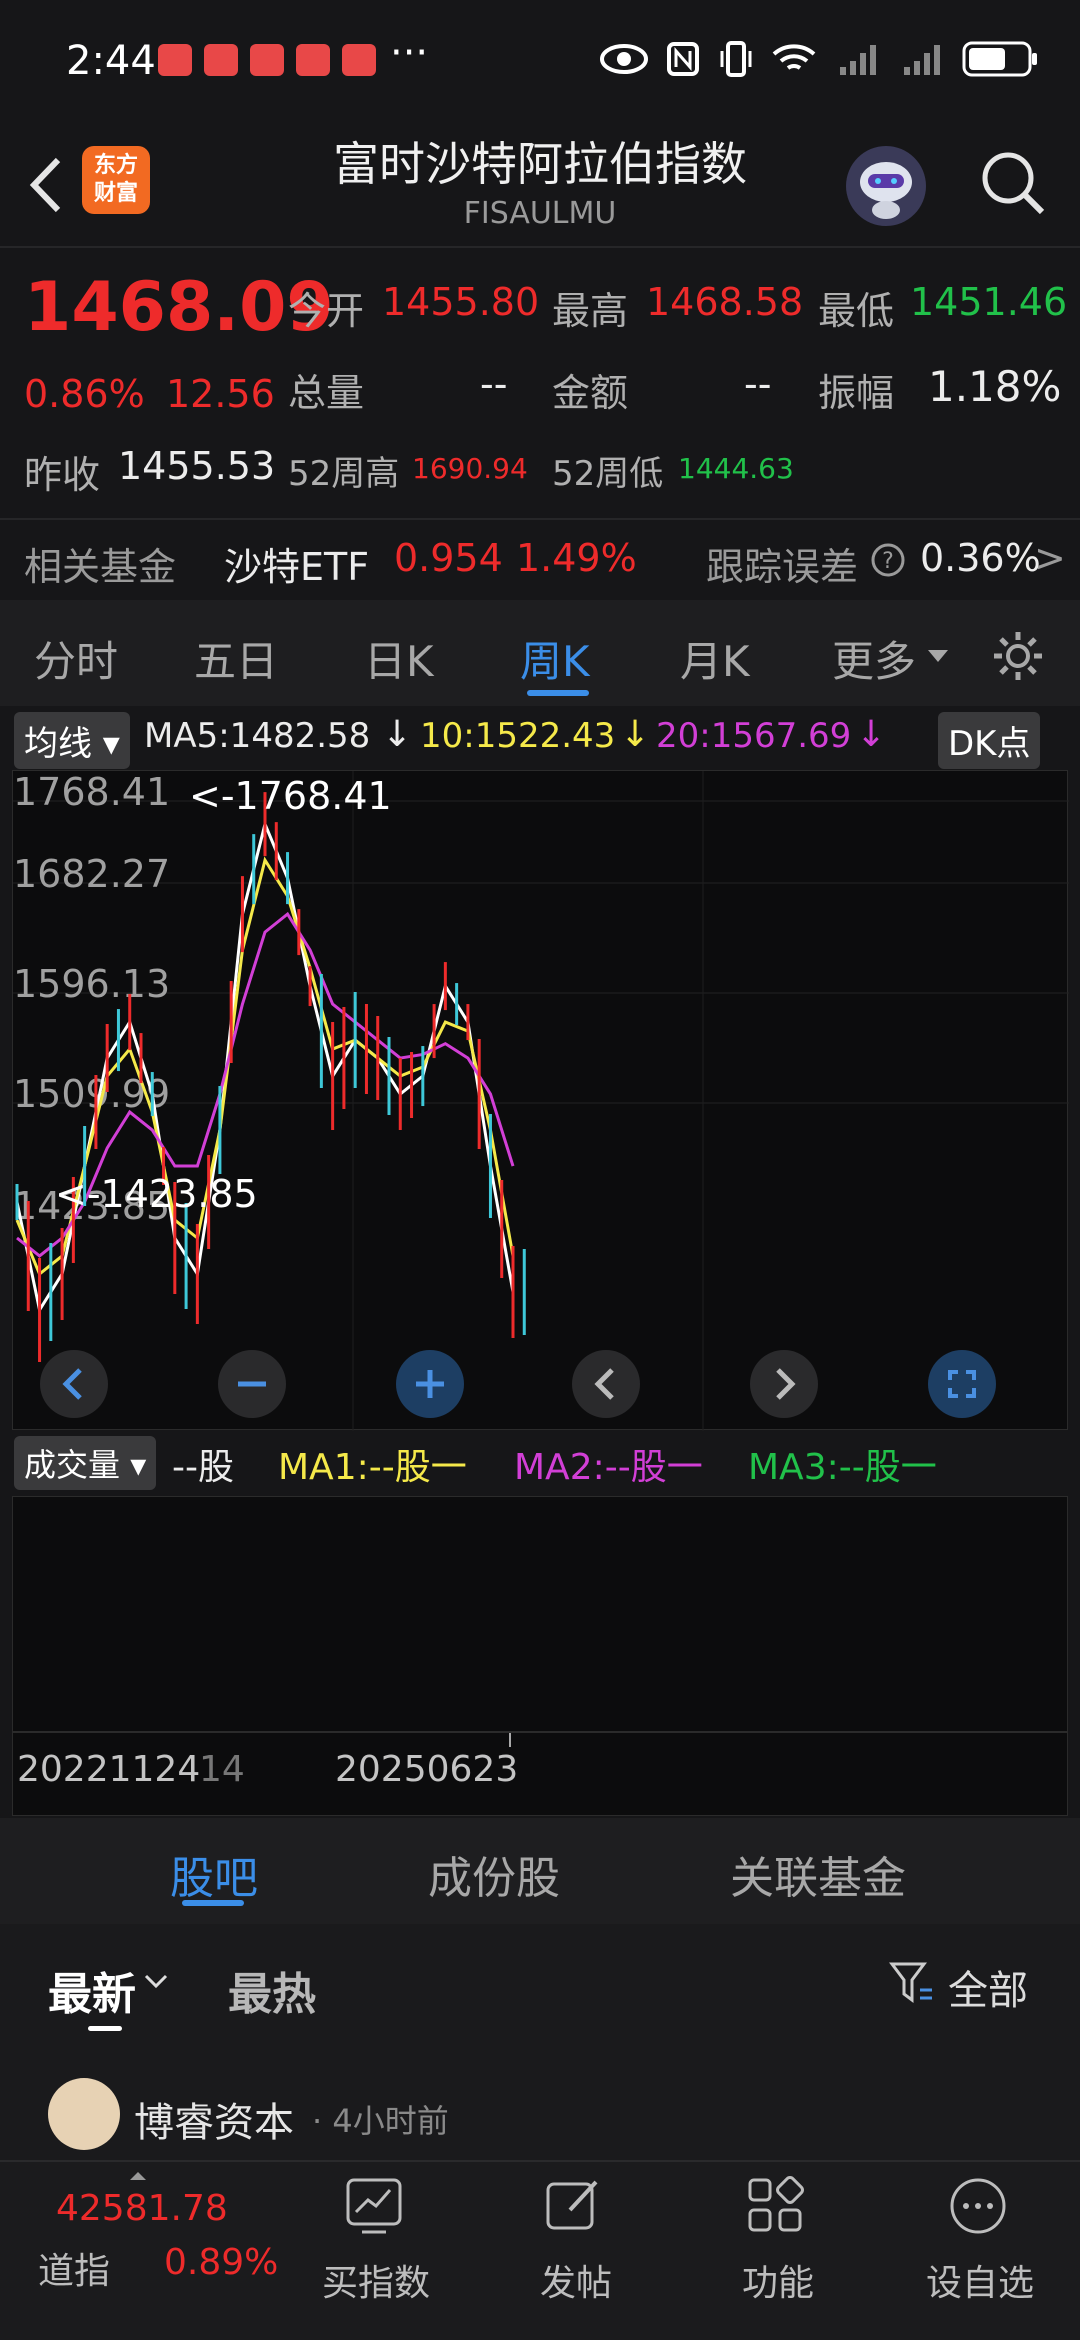  I want to click on related-fund-row: 相关基金 沙特ETF 0.954 1.49% 跟踪误差 ? 0.36% >, so click(540, 560).